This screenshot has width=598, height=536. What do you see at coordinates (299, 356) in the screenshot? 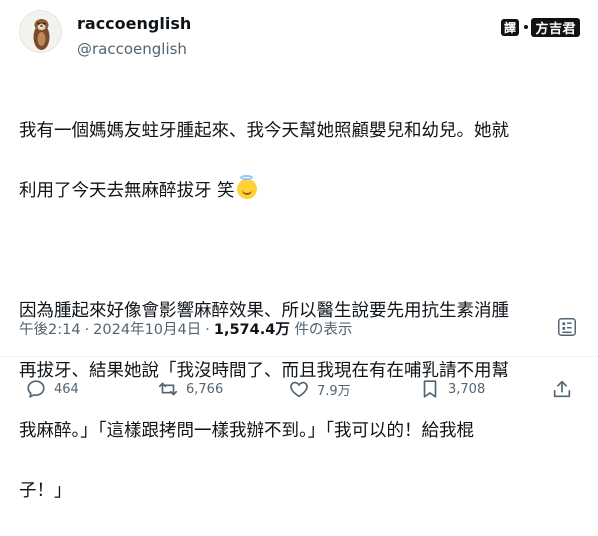
I see `divider` at bounding box center [299, 356].